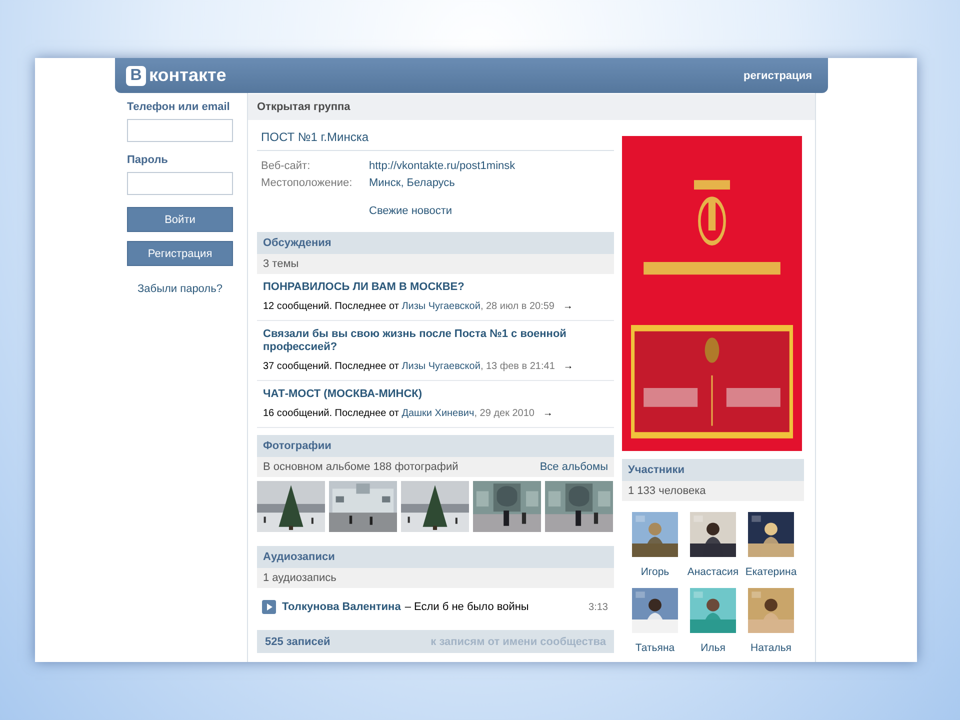 The width and height of the screenshot is (960, 720). I want to click on topic-count: 3 темы, so click(435, 264).